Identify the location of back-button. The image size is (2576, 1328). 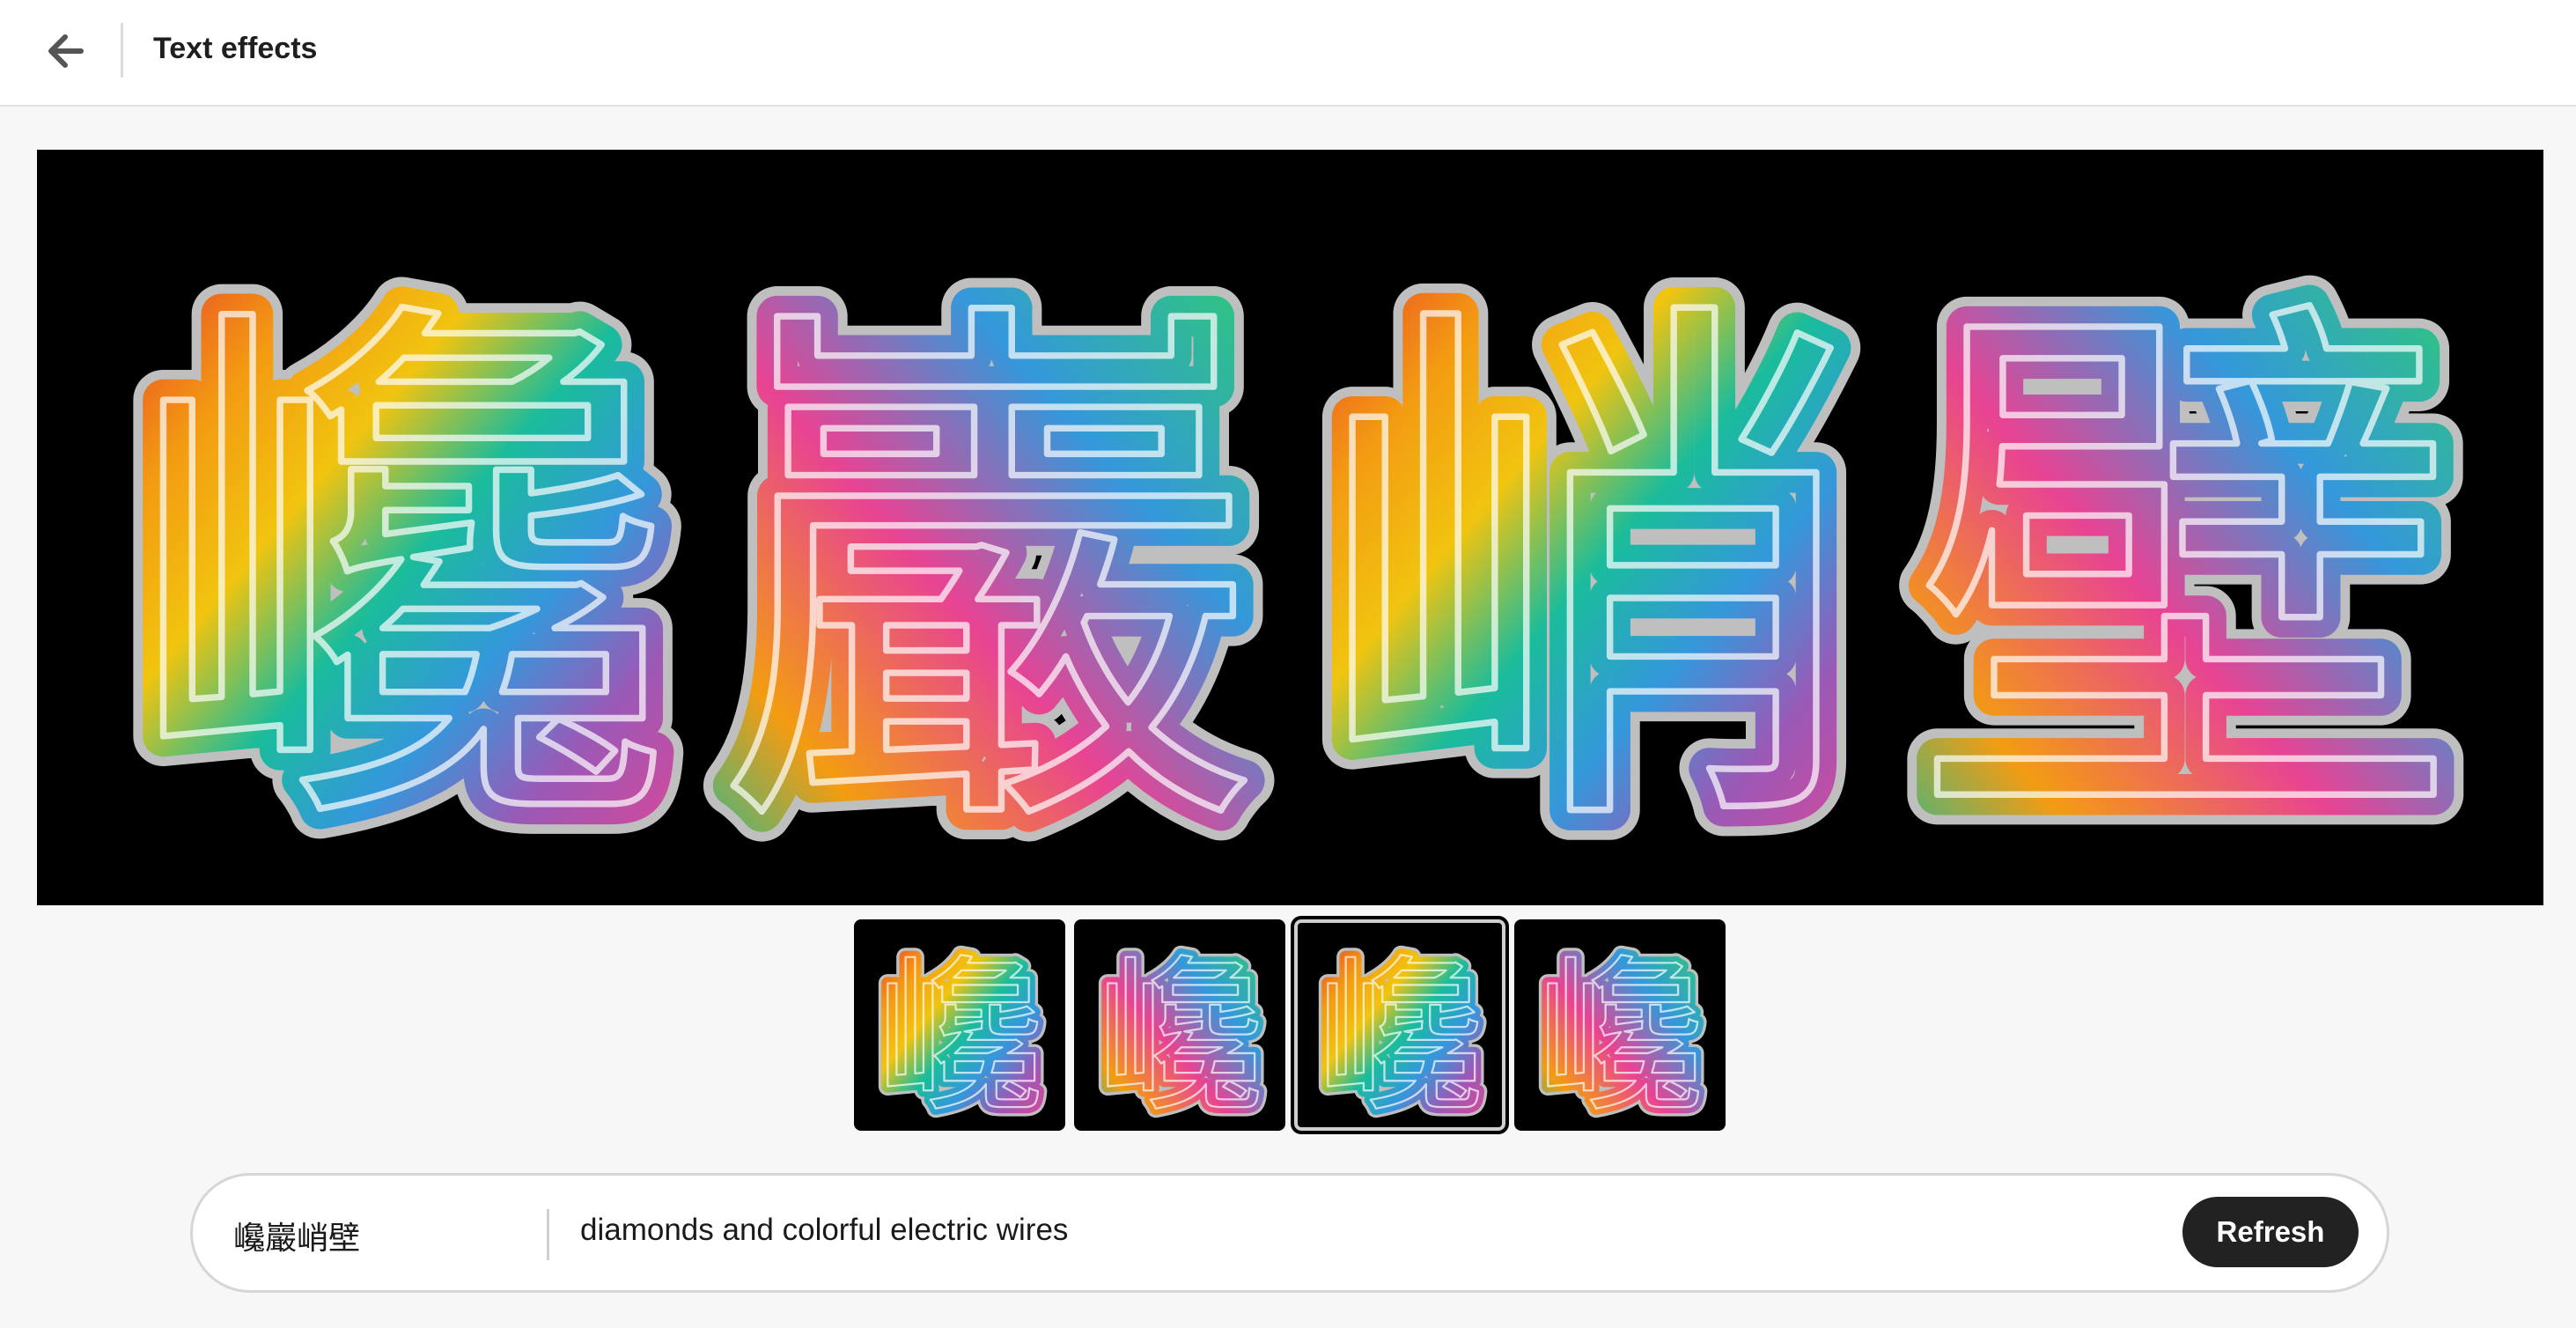
(65, 51).